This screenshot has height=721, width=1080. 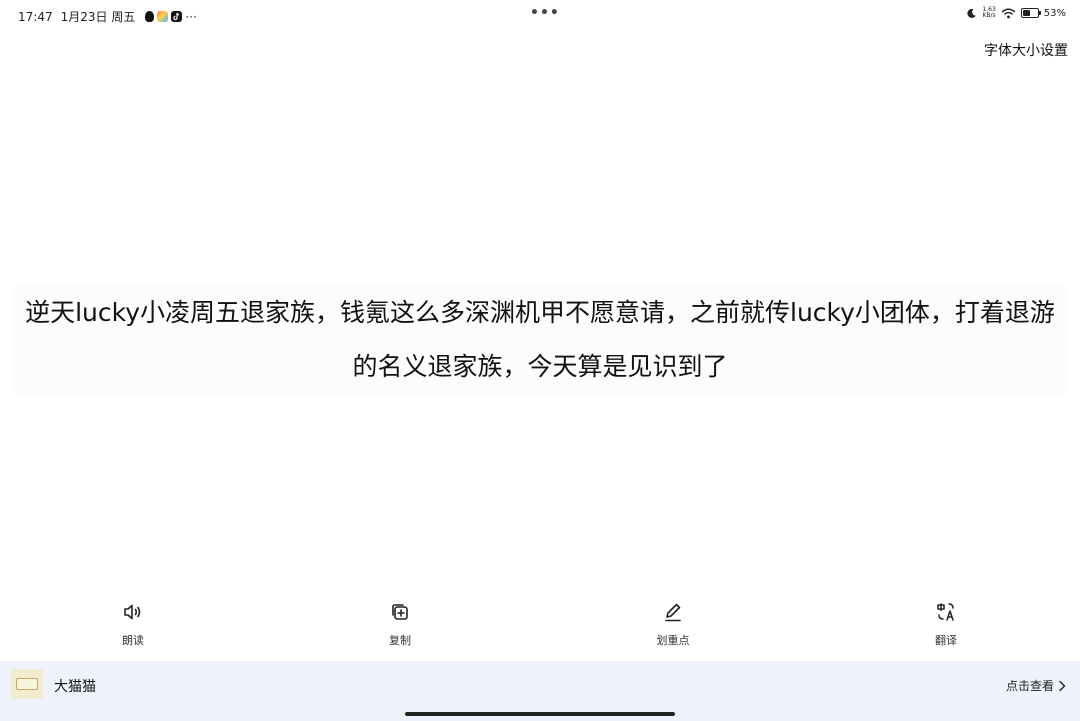 I want to click on translate-button: 翻译, so click(x=946, y=624).